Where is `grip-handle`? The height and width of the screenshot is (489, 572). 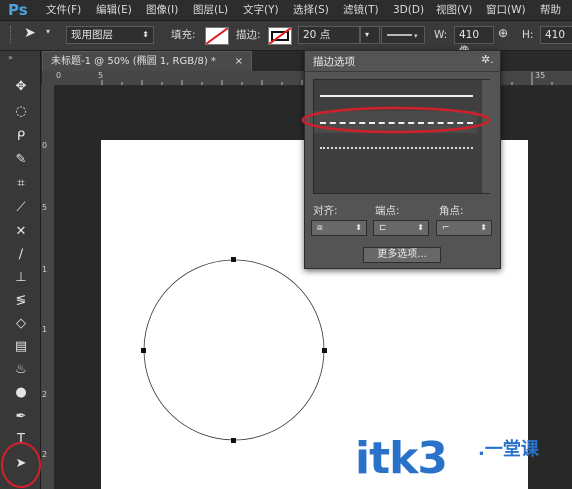 grip-handle is located at coordinates (15, 35).